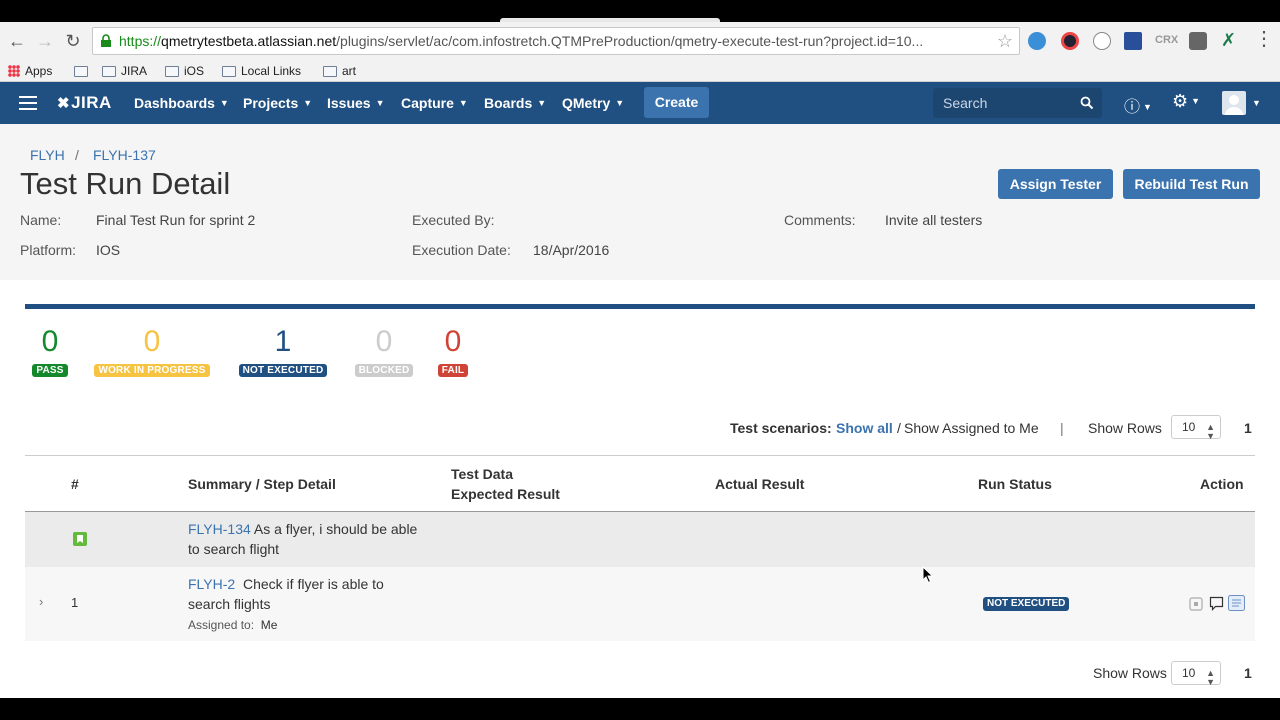 This screenshot has width=1280, height=720. Describe the element at coordinates (1256, 103) in the screenshot. I see `avatar-chevron-down-icon: ▼` at that location.